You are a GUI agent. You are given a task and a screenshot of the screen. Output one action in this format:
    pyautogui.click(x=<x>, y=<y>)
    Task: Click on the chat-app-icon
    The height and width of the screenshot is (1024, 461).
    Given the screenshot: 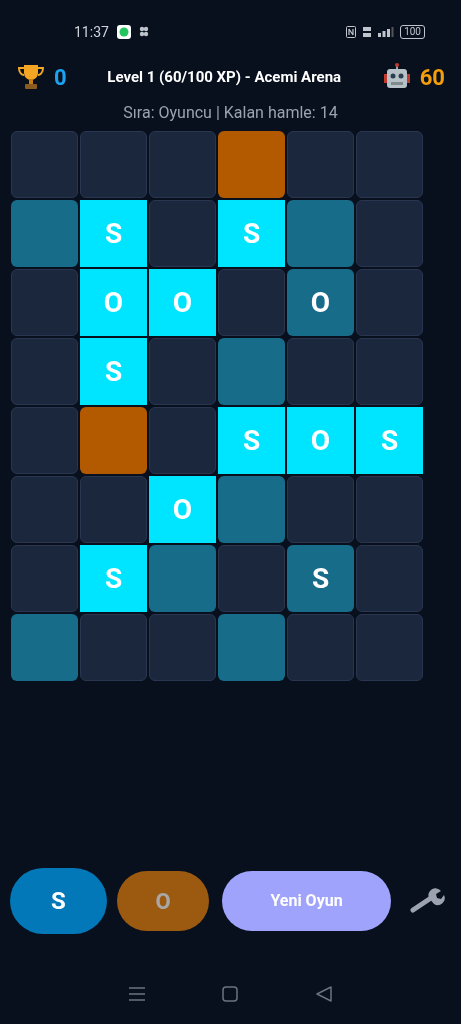 What is the action you would take?
    pyautogui.click(x=123, y=32)
    